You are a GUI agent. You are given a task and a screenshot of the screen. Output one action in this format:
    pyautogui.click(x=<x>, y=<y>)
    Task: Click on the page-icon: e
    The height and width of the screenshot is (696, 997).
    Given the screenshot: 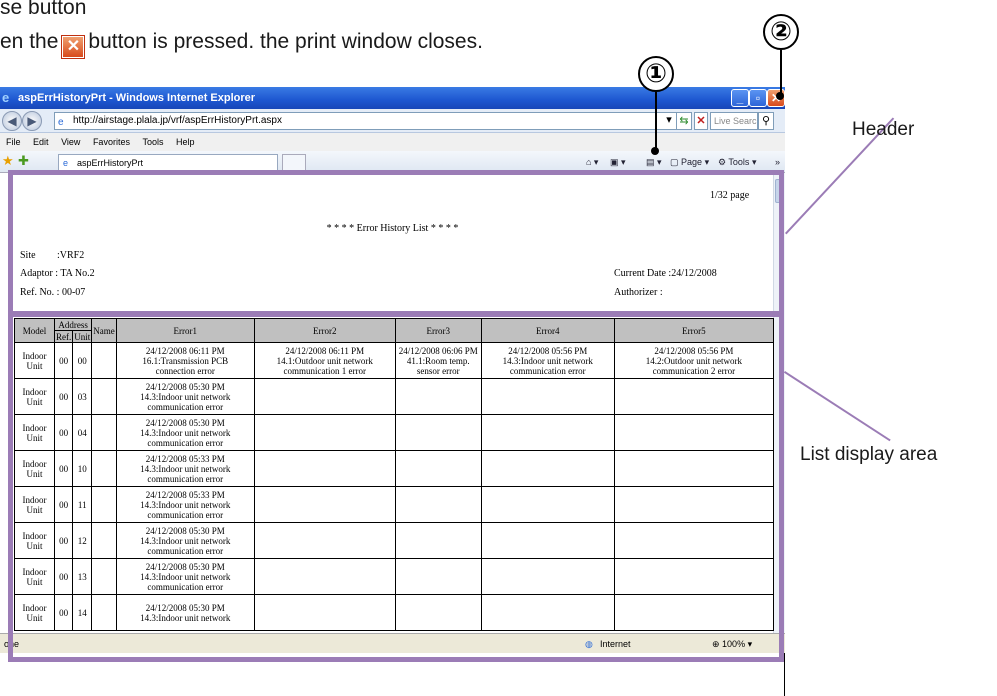 What is the action you would take?
    pyautogui.click(x=61, y=122)
    